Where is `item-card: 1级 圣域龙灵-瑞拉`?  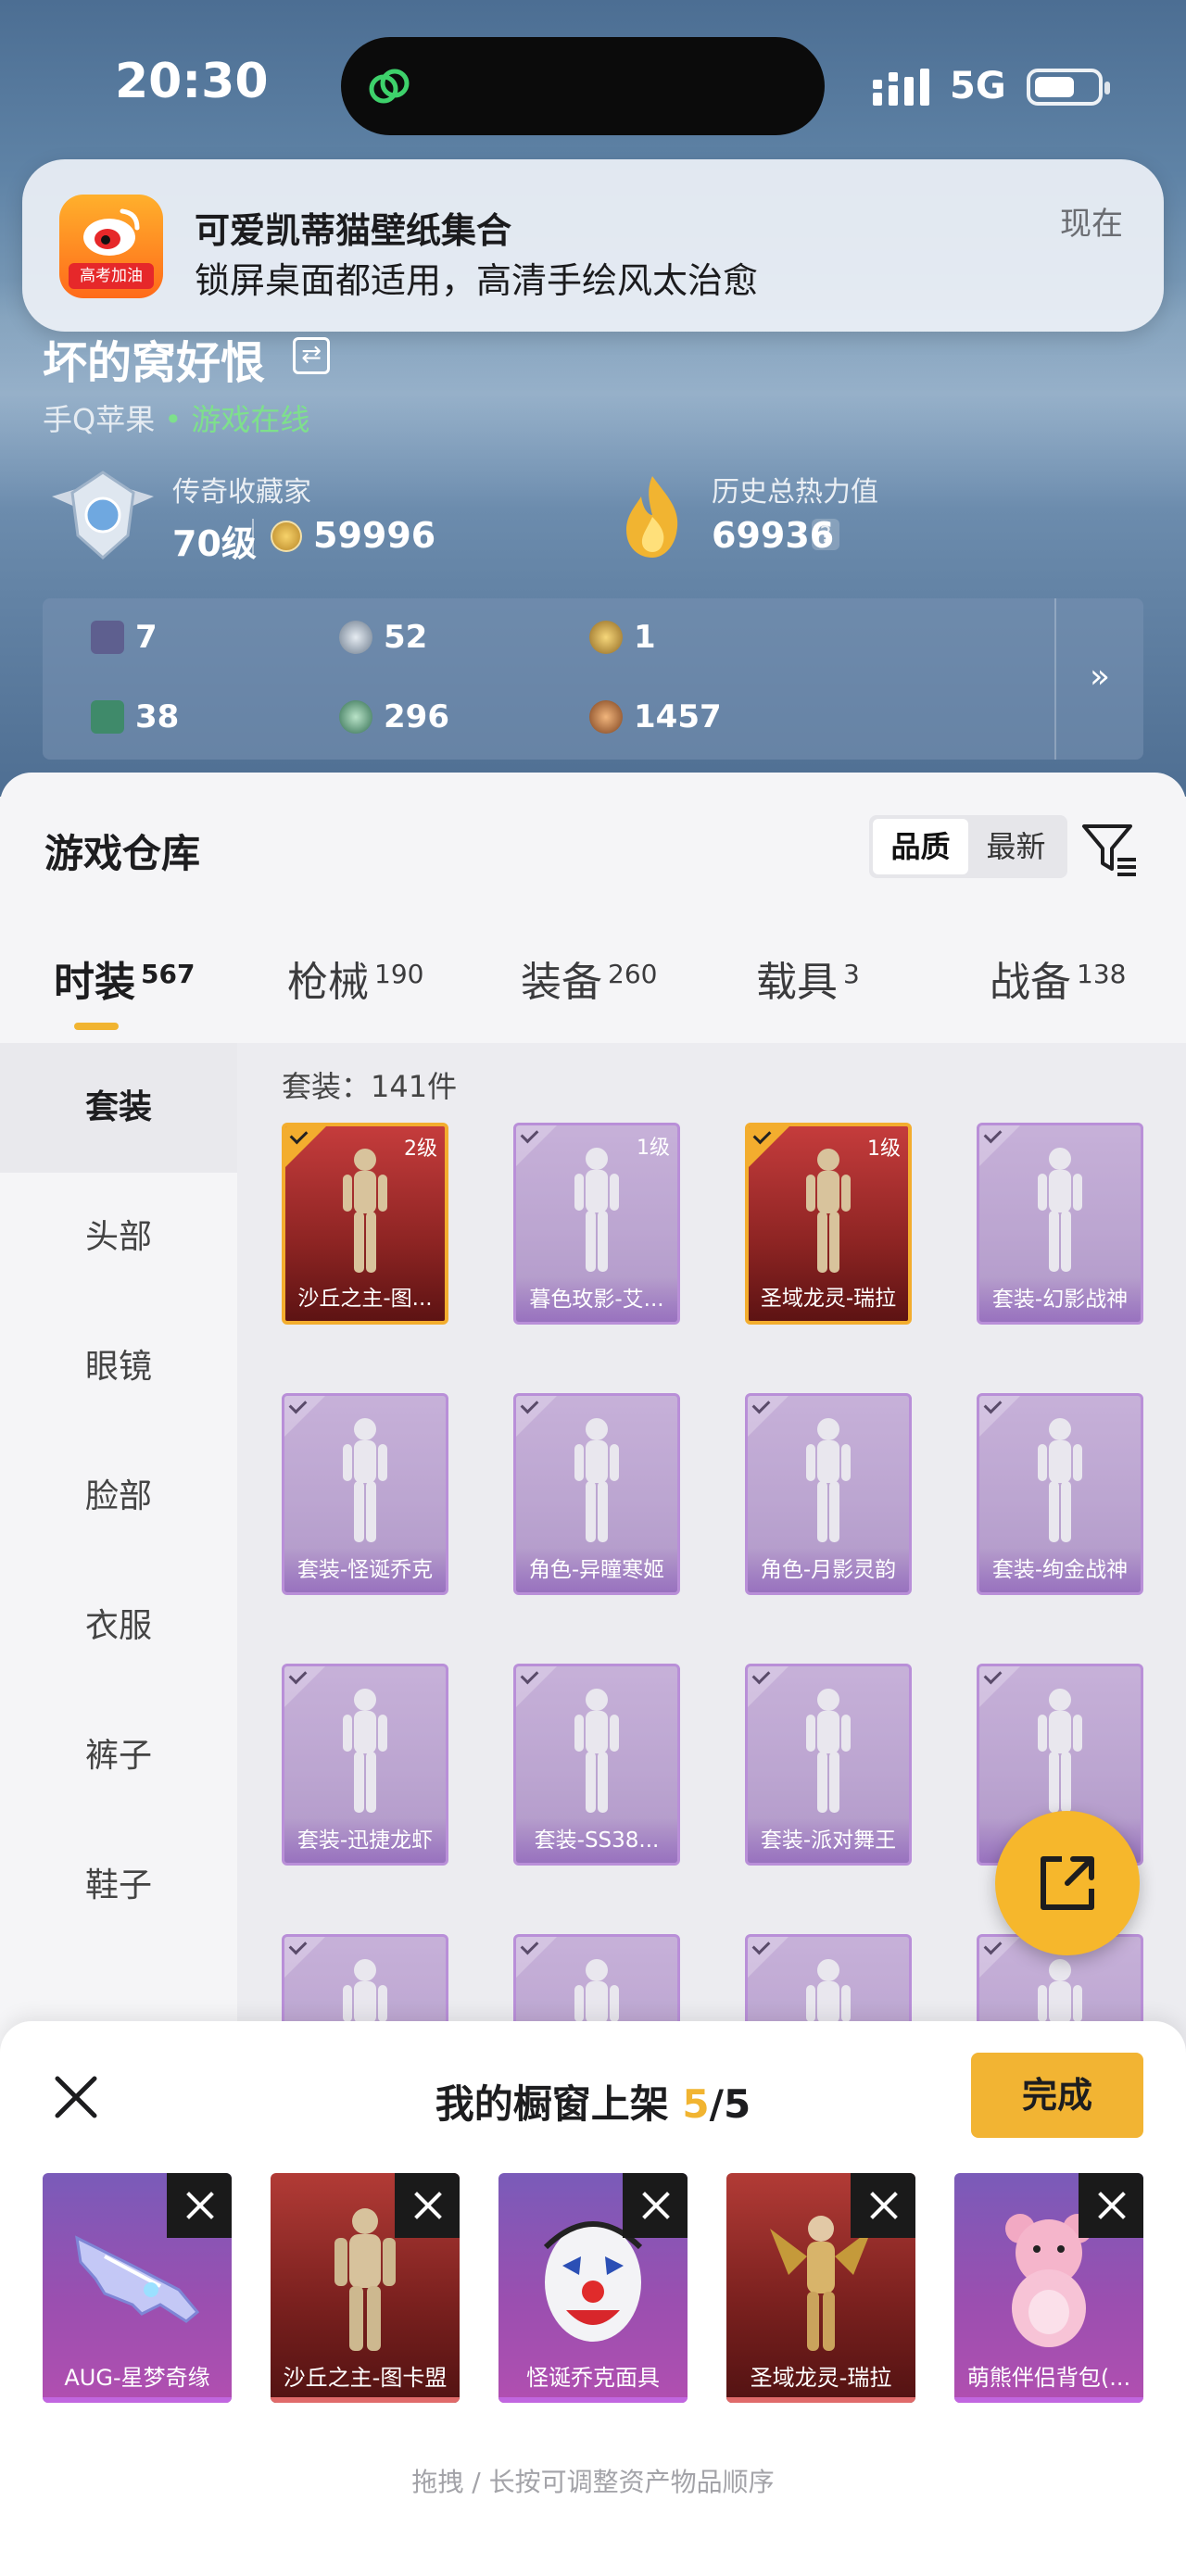 item-card: 1级 圣域龙灵-瑞拉 is located at coordinates (828, 1224).